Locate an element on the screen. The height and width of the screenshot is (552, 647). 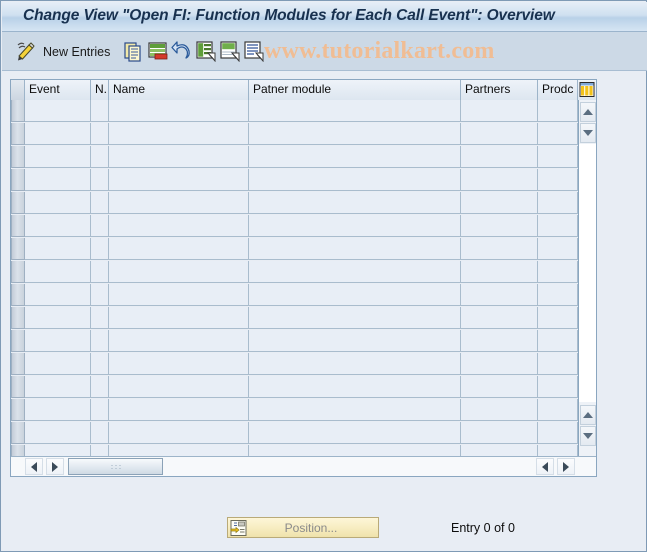
grid-header-name: Name is located at coordinates (179, 90).